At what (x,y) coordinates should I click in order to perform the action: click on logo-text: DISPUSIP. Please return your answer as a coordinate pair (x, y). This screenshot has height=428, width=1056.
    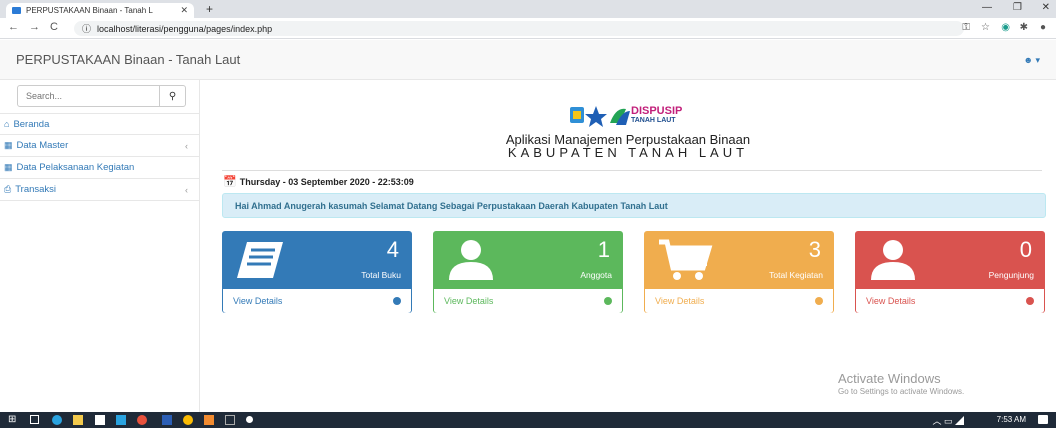
    Looking at the image, I should click on (657, 111).